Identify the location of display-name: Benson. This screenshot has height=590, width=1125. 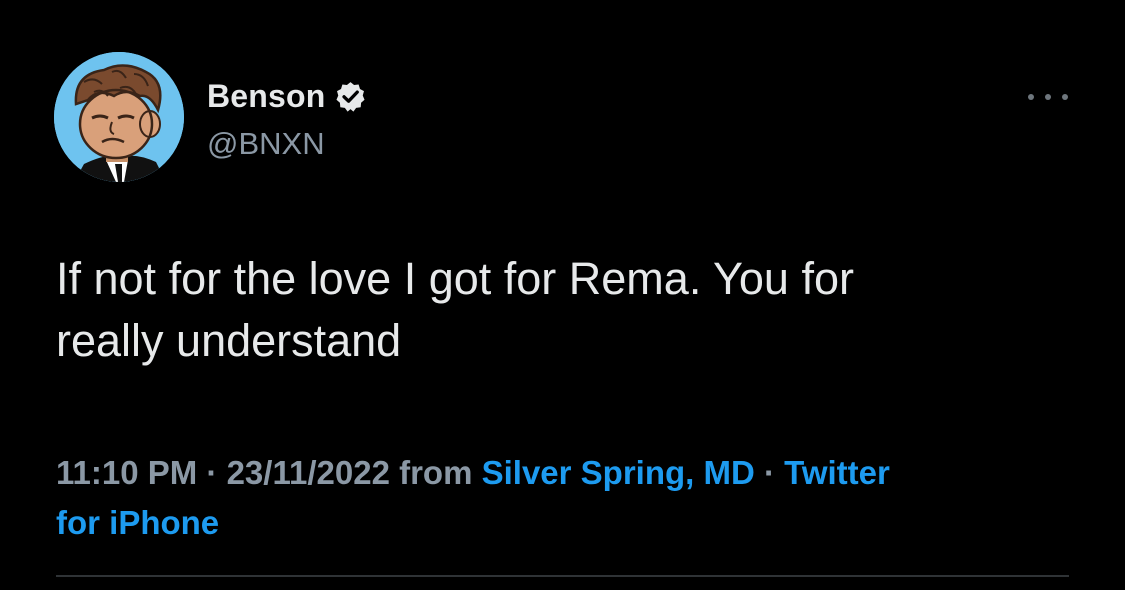
(266, 96).